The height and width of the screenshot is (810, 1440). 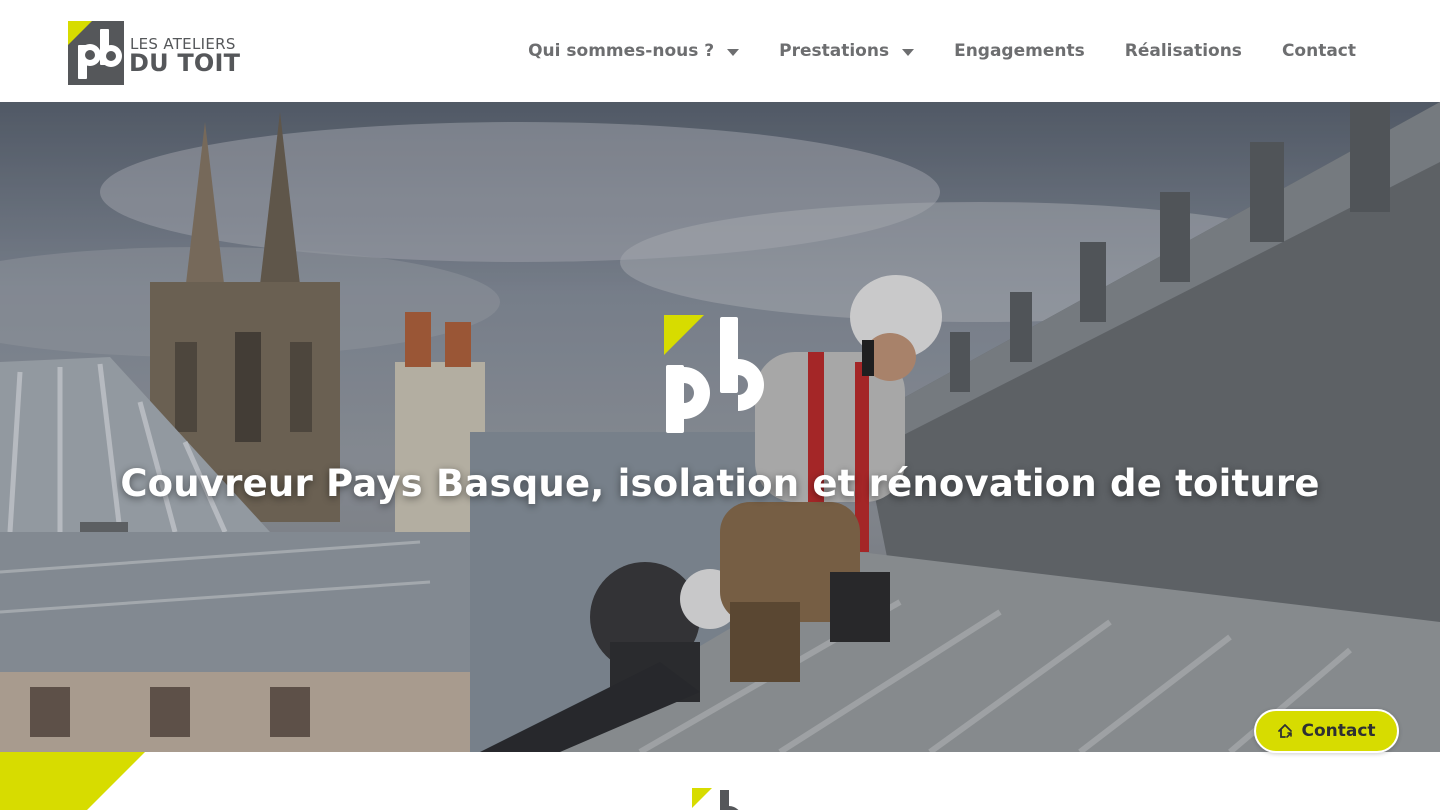 I want to click on nav-item-label: Engagements, so click(x=1019, y=51).